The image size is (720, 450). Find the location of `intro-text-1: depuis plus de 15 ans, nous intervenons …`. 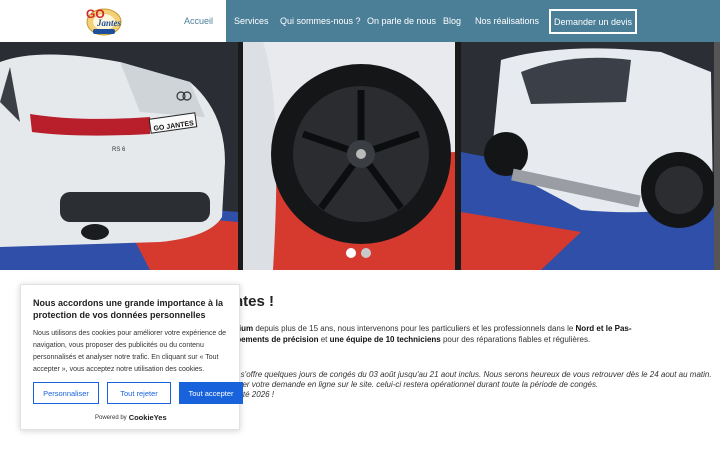

intro-text-1: depuis plus de 15 ans, nous intervenons … is located at coordinates (414, 328).